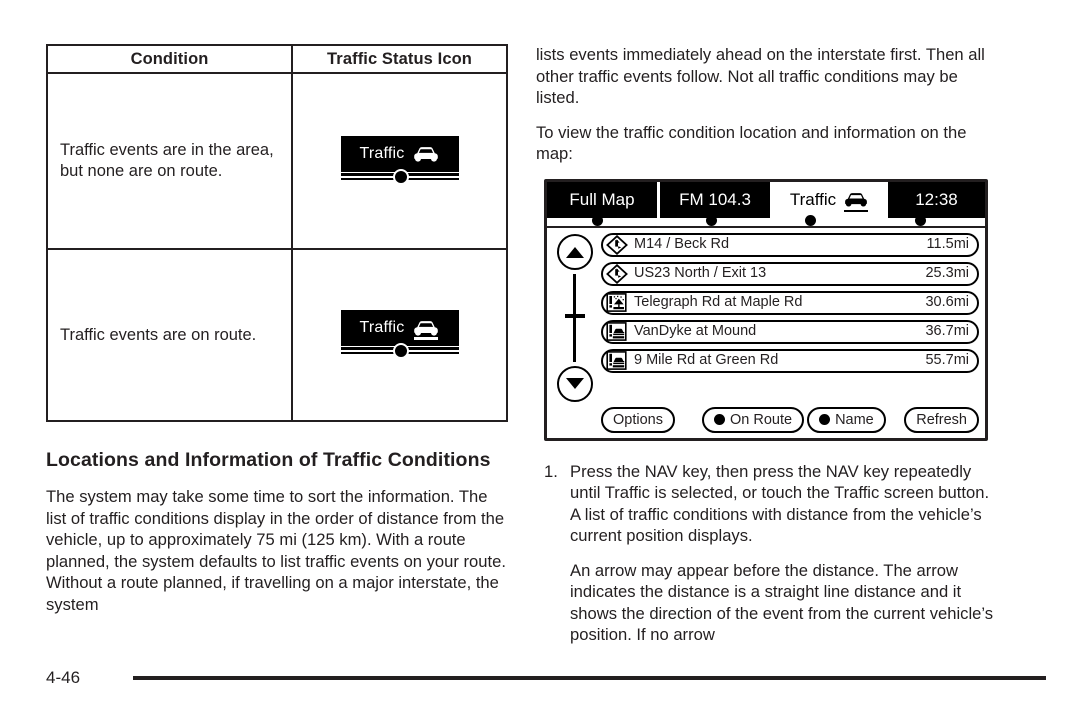 The image size is (1080, 720). I want to click on traffic-status-icon-off-route: Traffic, so click(399, 160).